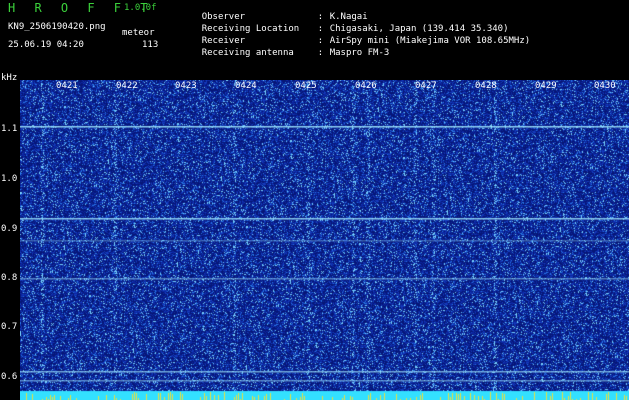 The height and width of the screenshot is (400, 629). Describe the element at coordinates (186, 86) in the screenshot. I see `x-tick-label: 0423` at that location.